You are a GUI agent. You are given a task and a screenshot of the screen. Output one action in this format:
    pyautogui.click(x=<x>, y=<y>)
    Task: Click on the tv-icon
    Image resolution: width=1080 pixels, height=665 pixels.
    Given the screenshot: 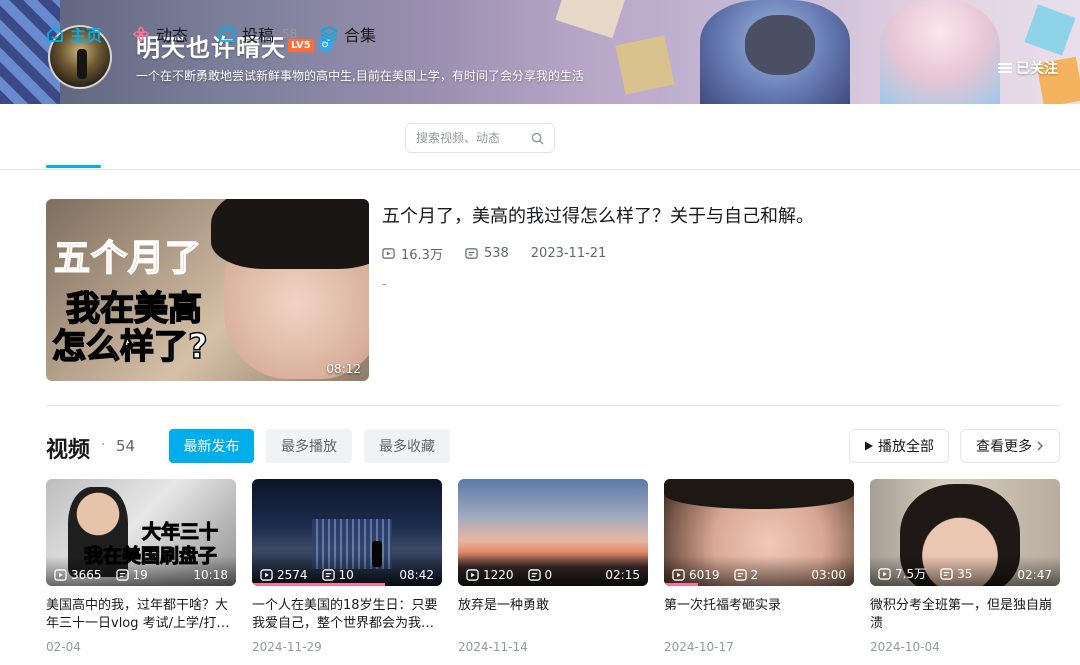 What is the action you would take?
    pyautogui.click(x=227, y=34)
    